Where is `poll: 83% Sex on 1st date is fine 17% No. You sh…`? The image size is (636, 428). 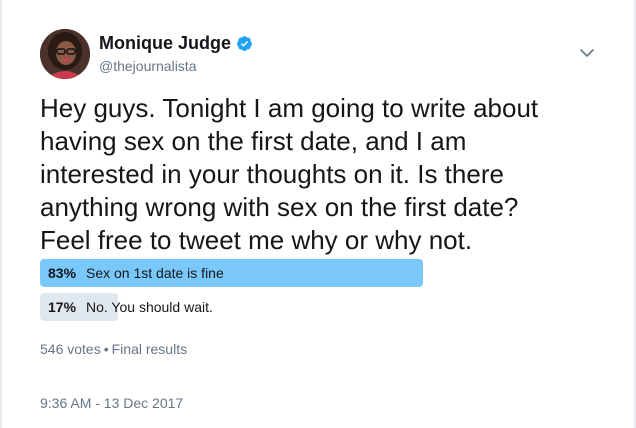 poll: 83% Sex on 1st date is fine 17% No. You sh… is located at coordinates (270, 293).